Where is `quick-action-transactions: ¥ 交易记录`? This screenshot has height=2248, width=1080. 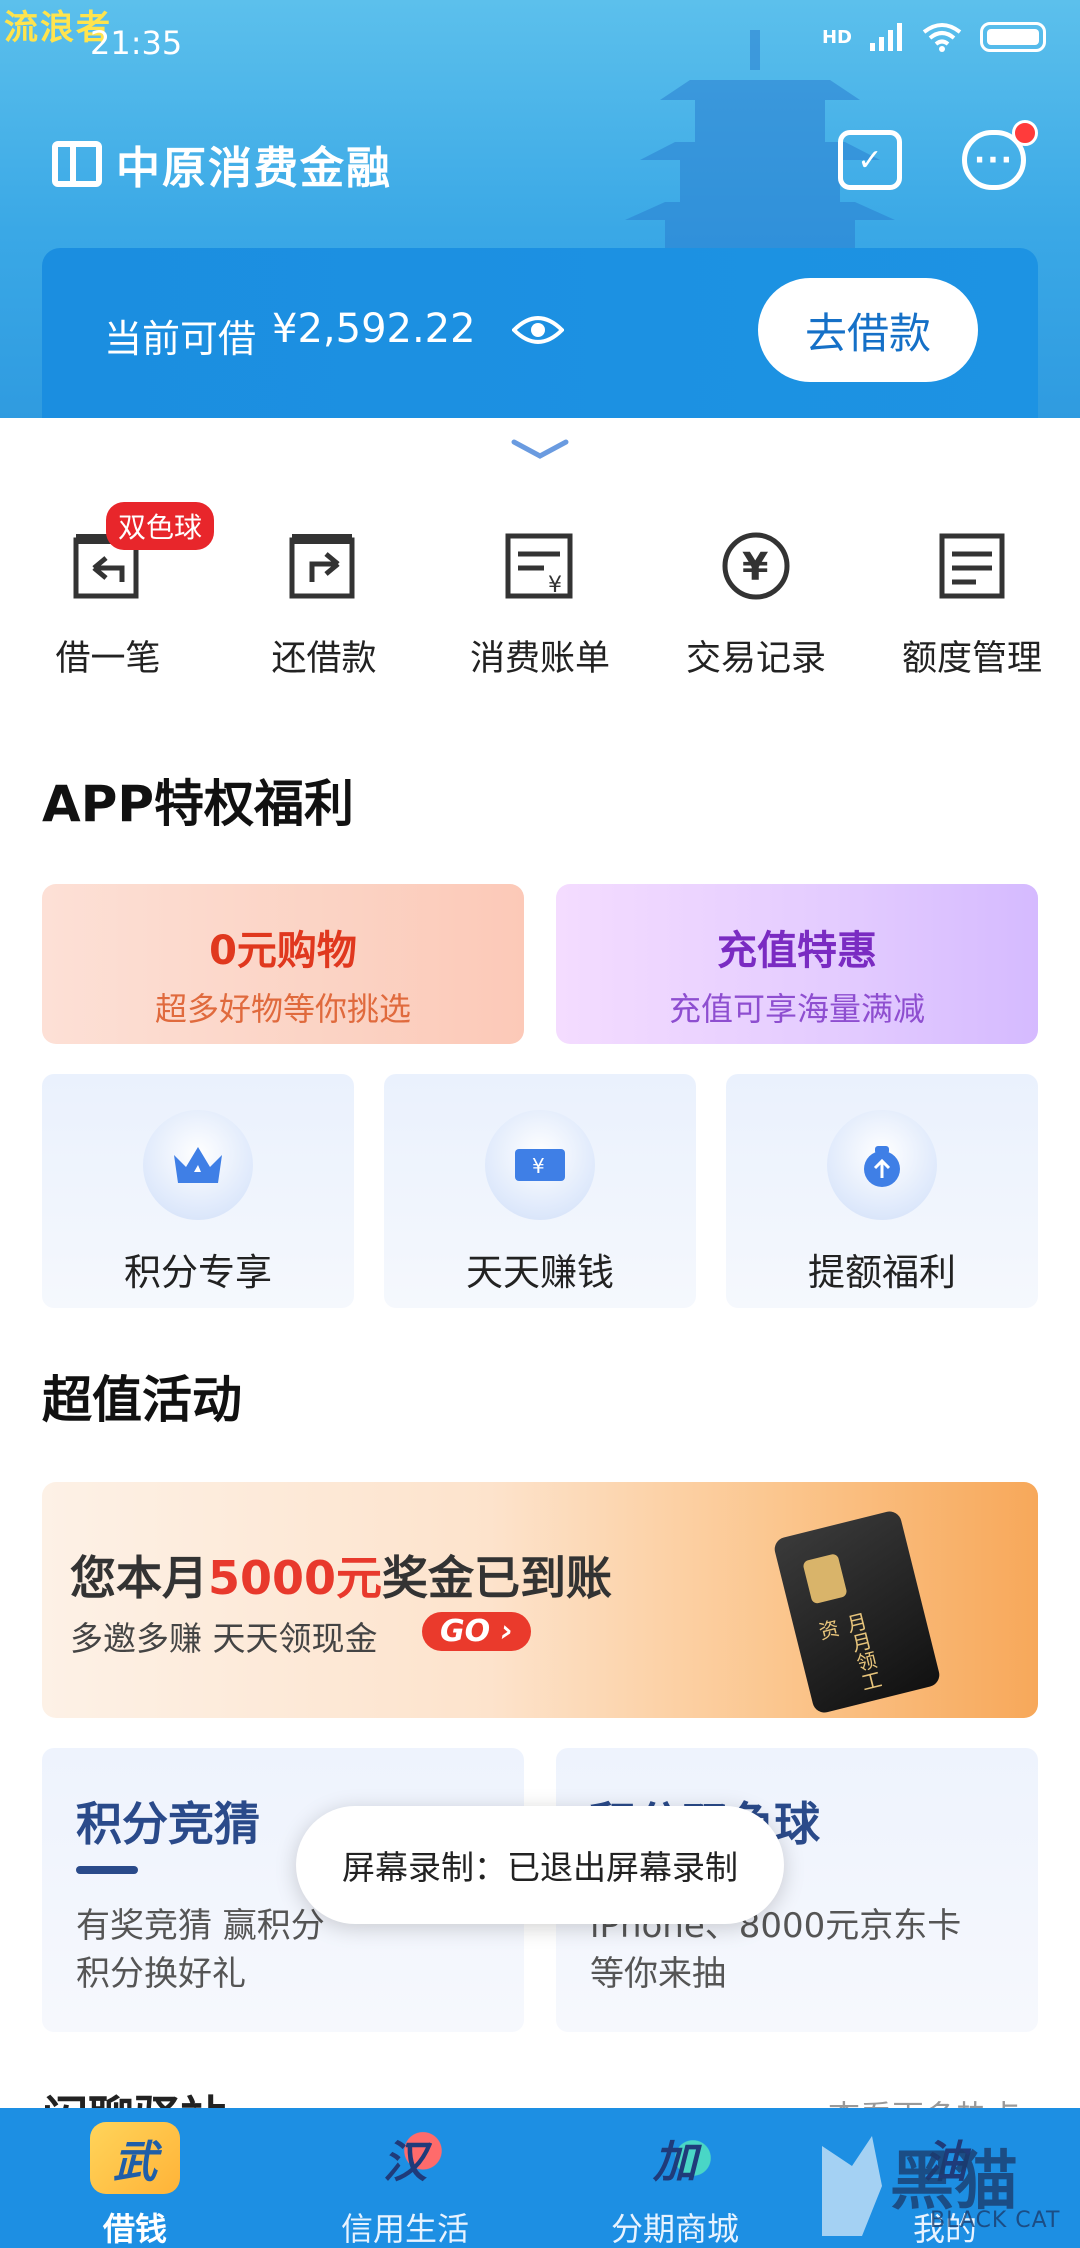 quick-action-transactions: ¥ 交易记录 is located at coordinates (756, 605).